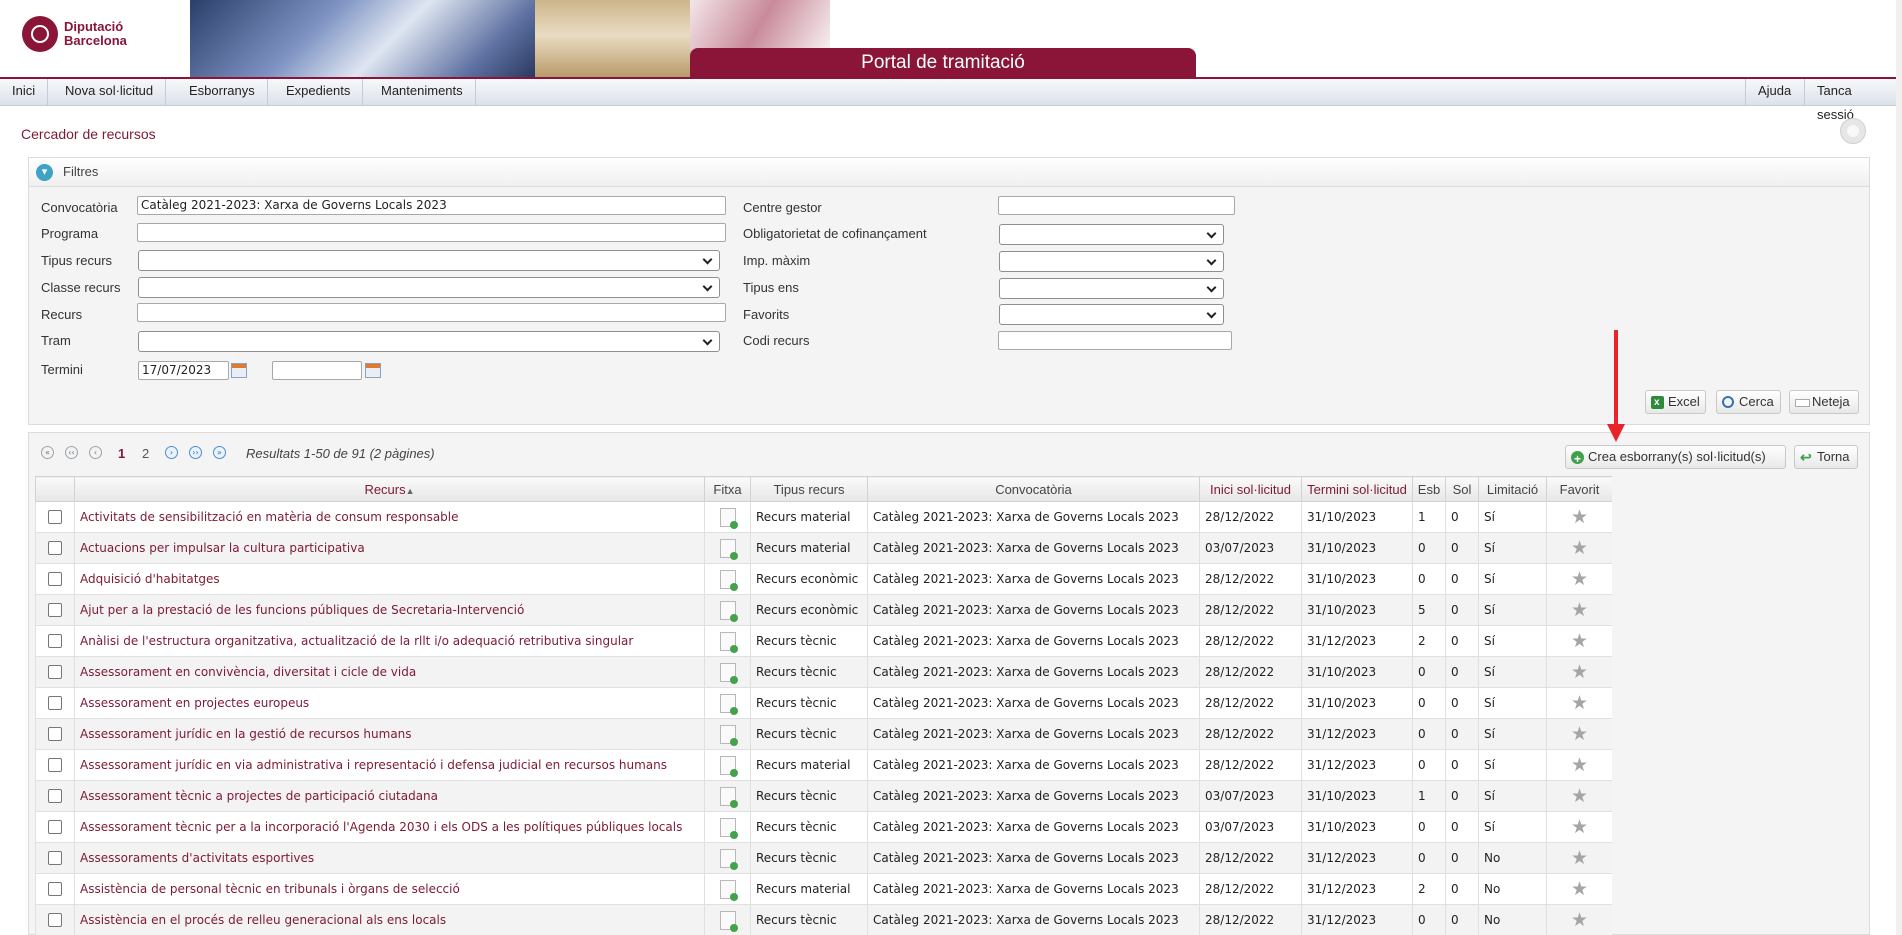  What do you see at coordinates (1774, 92) in the screenshot?
I see `menu-ajuda: Ajuda` at bounding box center [1774, 92].